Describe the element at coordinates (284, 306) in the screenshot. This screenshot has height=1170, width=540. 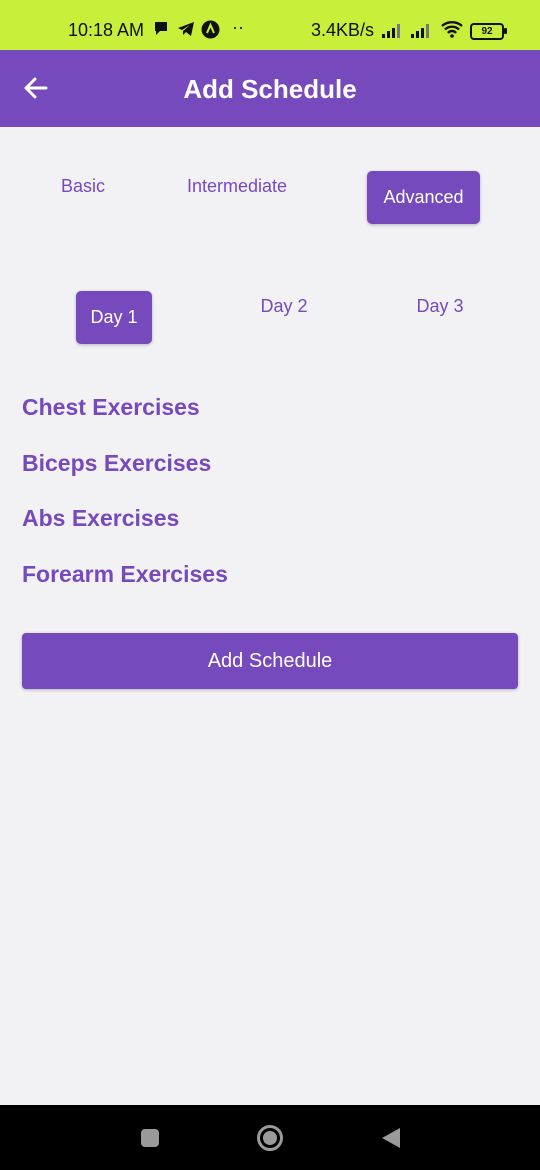
I see `tab-day-2: Day 2` at that location.